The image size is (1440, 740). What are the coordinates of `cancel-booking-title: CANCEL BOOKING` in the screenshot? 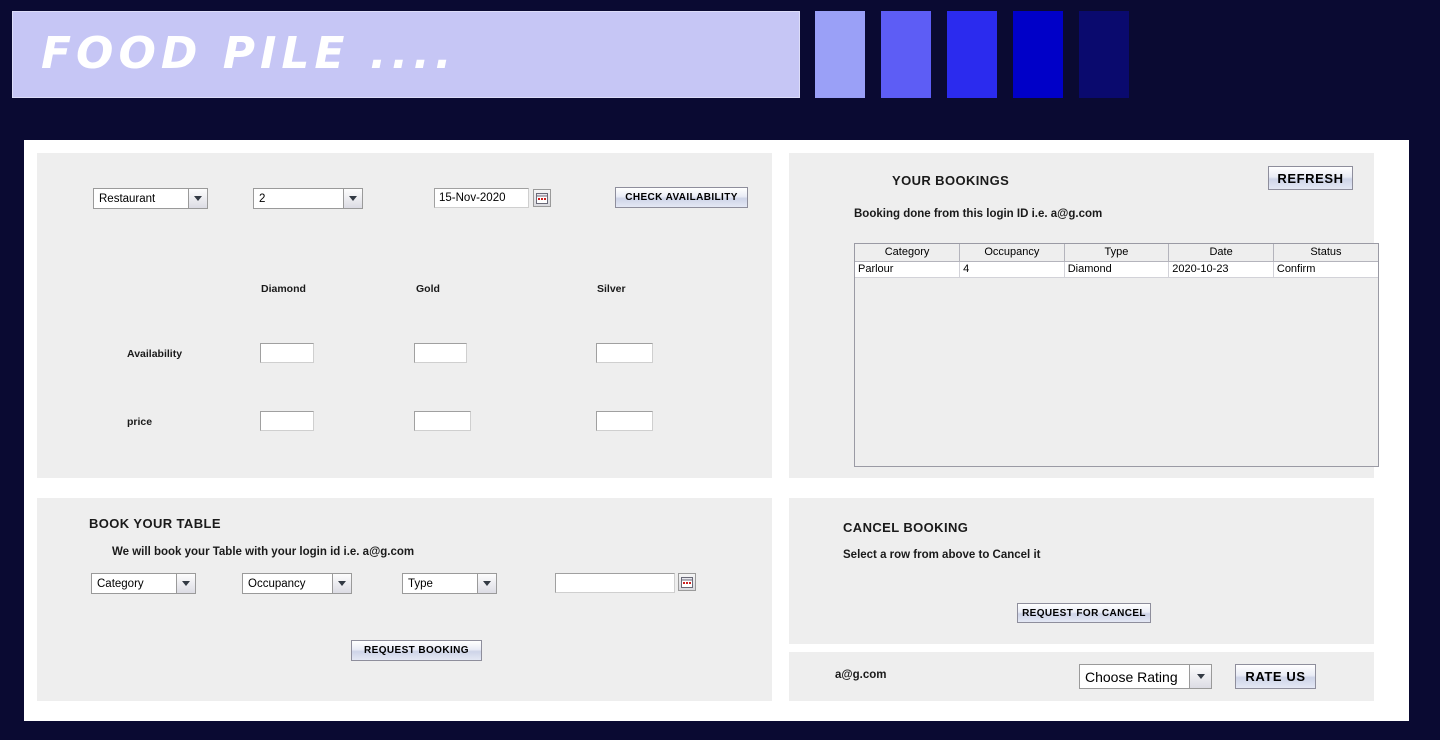 It's located at (906, 527).